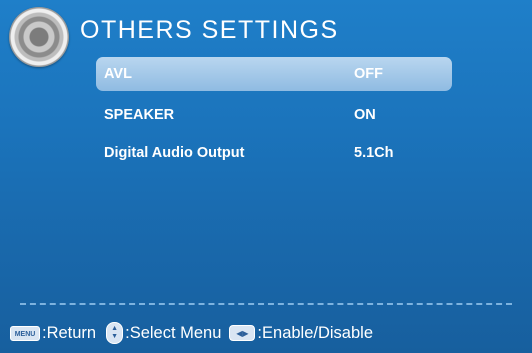 The height and width of the screenshot is (353, 532). What do you see at coordinates (274, 153) in the screenshot?
I see `menu-item-digital-audio-output: Digital Audio Output 5.1Ch` at bounding box center [274, 153].